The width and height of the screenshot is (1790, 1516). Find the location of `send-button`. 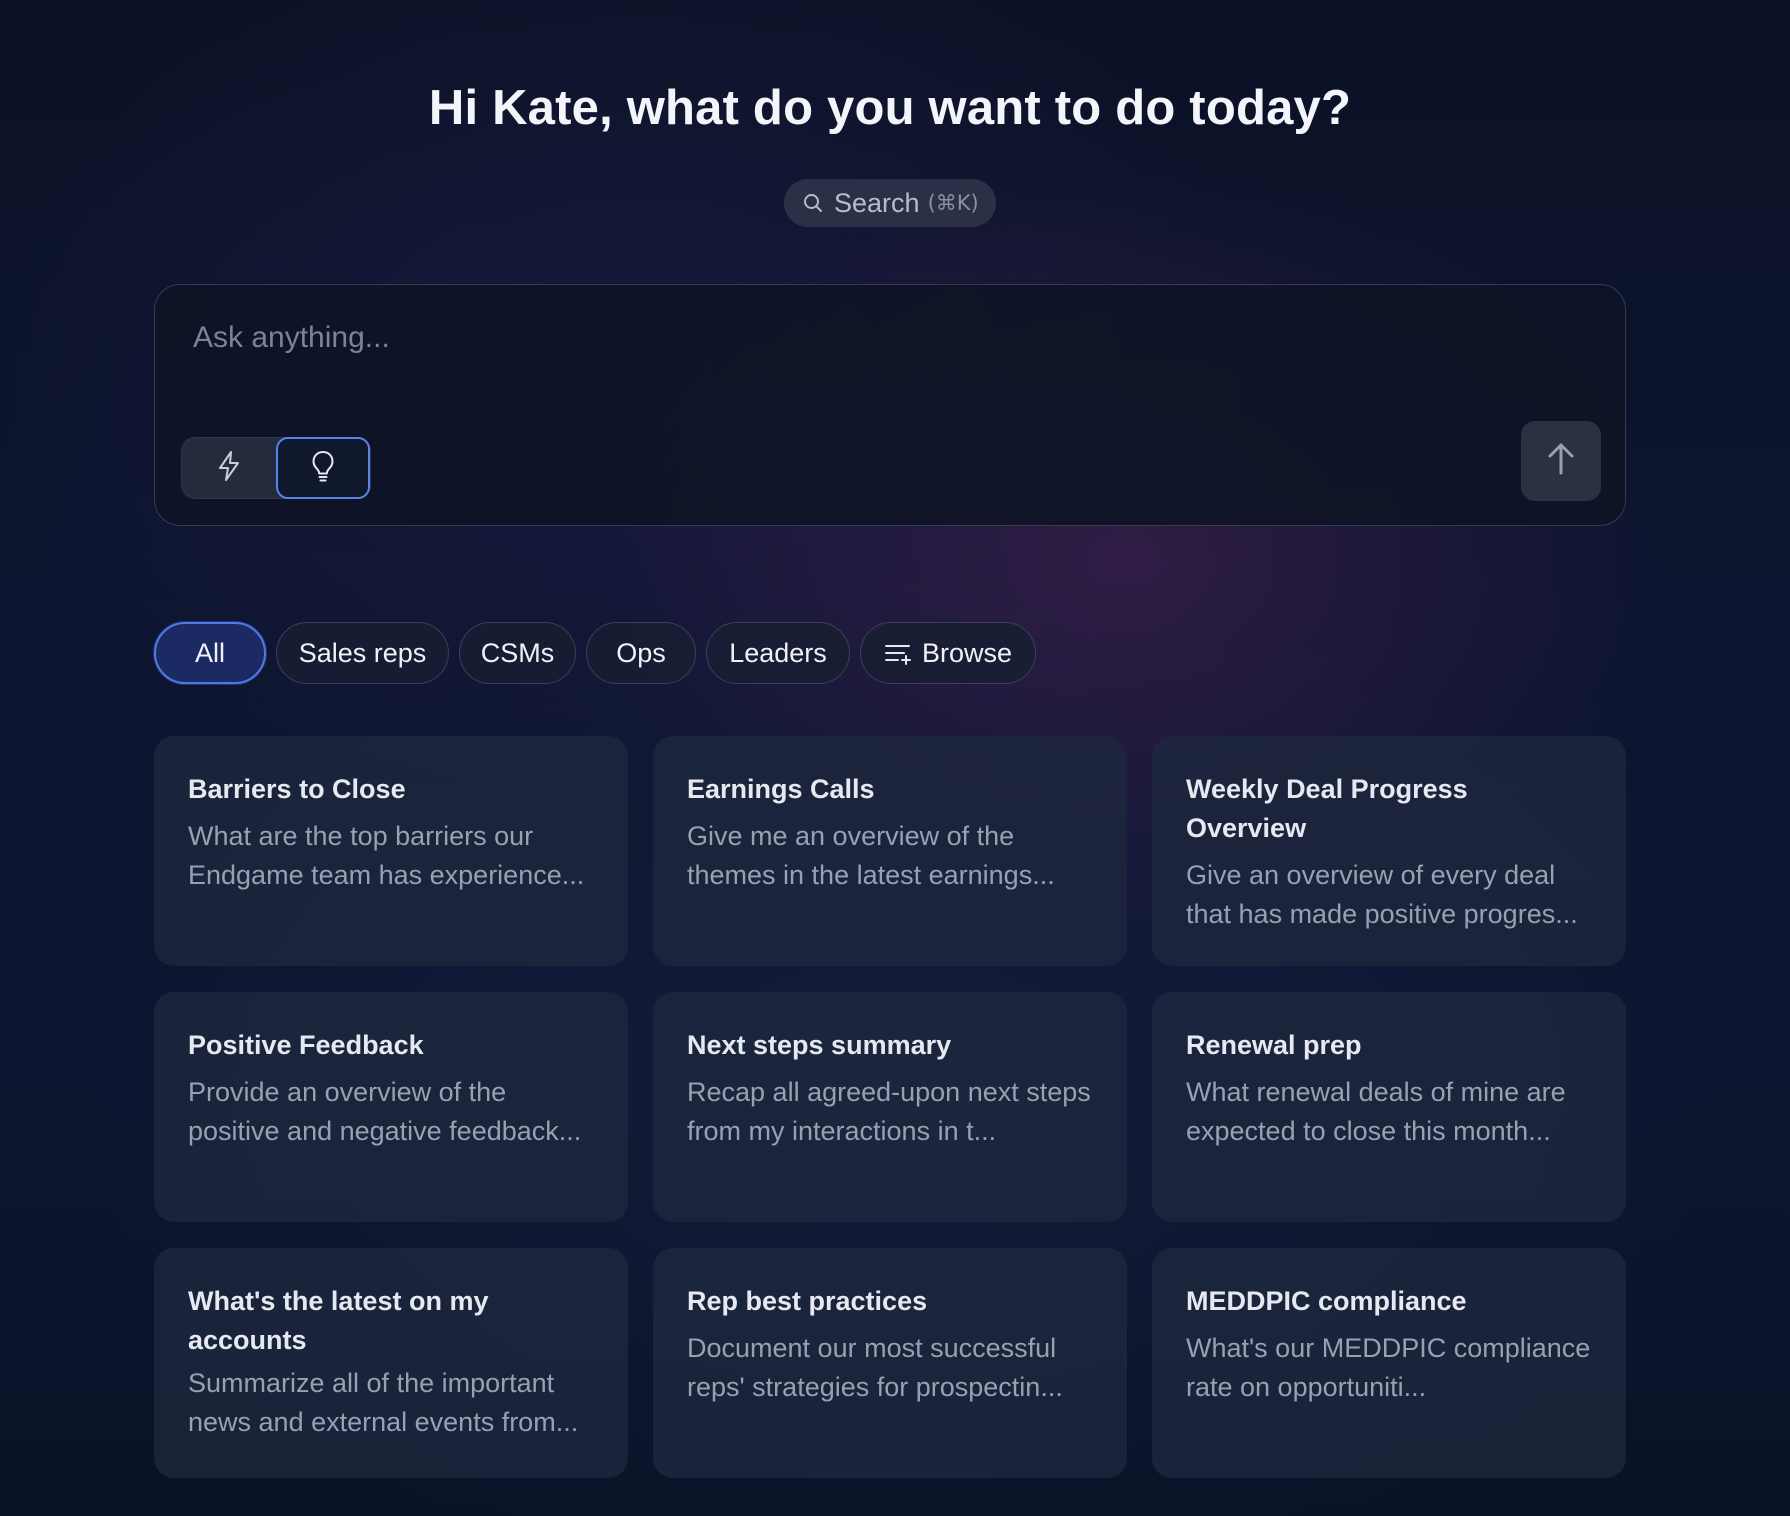

send-button is located at coordinates (1561, 461).